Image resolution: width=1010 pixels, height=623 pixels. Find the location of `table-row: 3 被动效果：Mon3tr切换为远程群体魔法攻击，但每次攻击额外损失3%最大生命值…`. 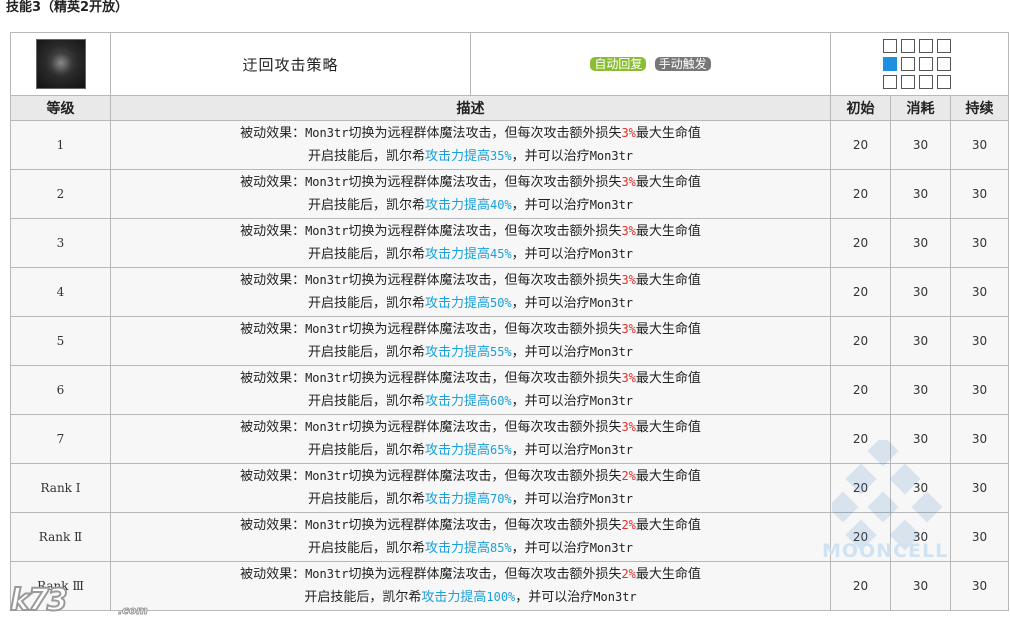

table-row: 3 被动效果：Mon3tr切换为远程群体魔法攻击，但每次攻击额外损失3%最大生命值… is located at coordinates (509, 243).